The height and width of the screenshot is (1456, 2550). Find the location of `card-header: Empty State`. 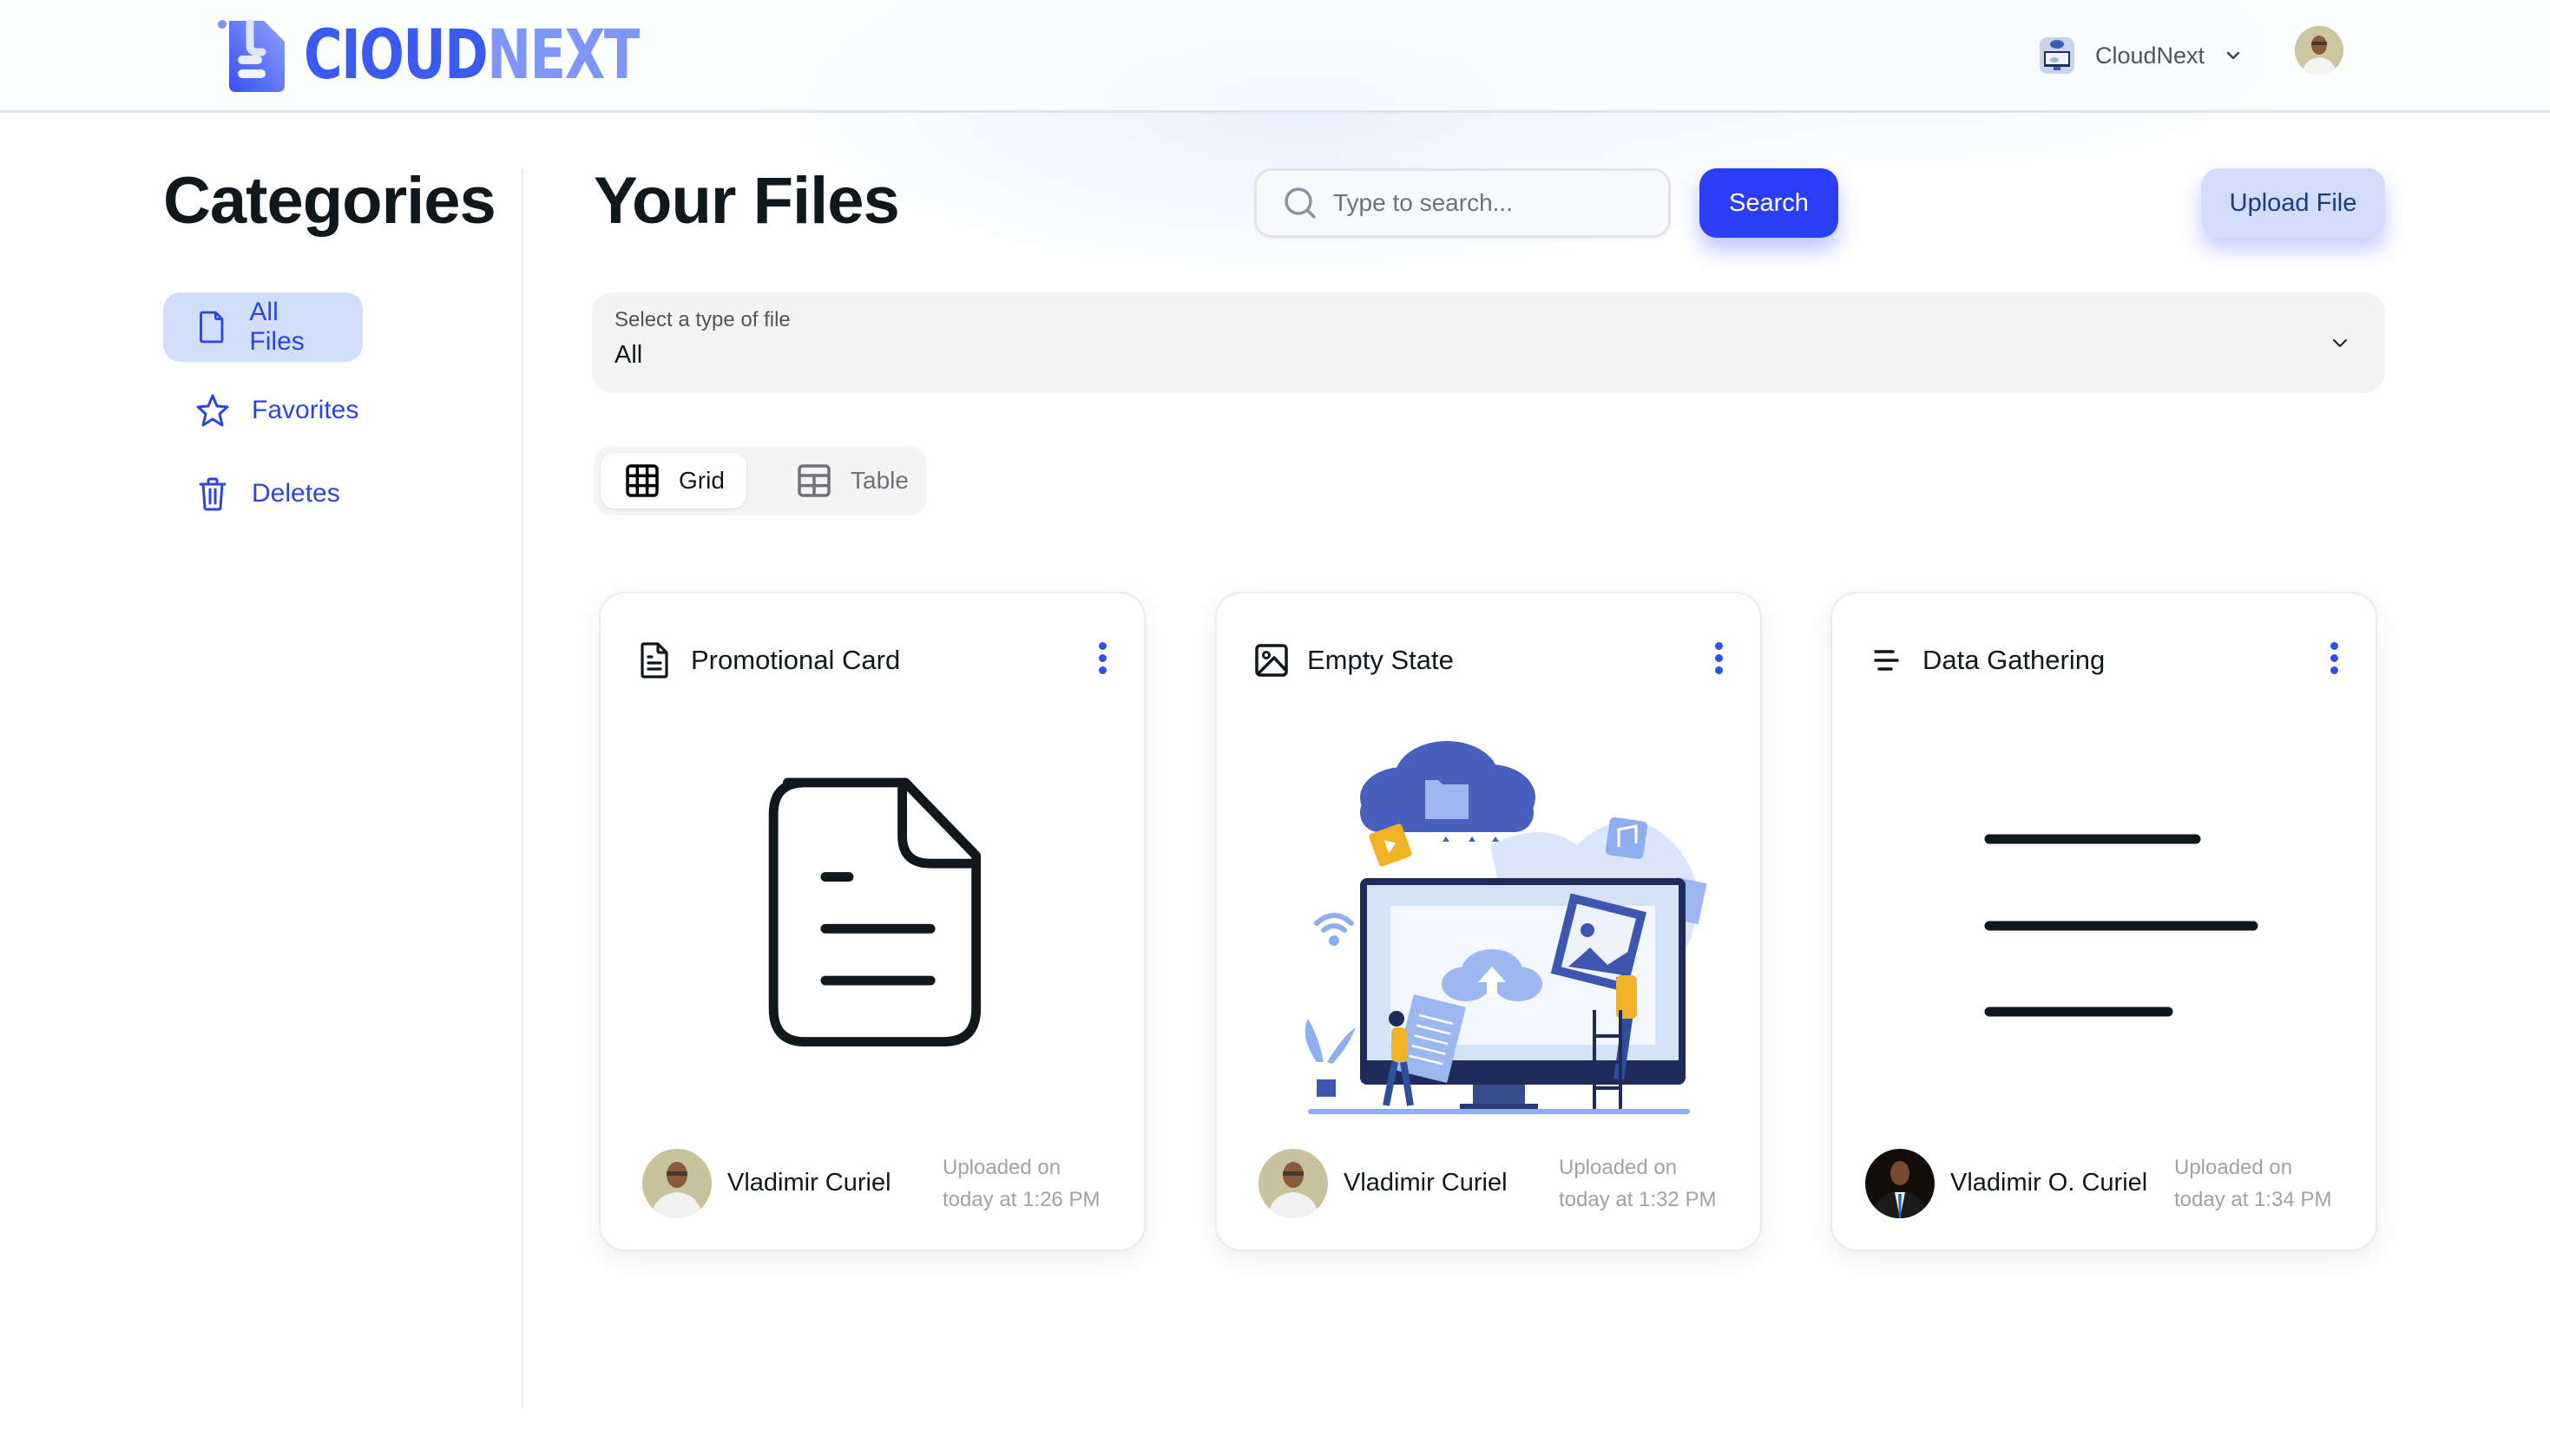

card-header: Empty State is located at coordinates (1488, 660).